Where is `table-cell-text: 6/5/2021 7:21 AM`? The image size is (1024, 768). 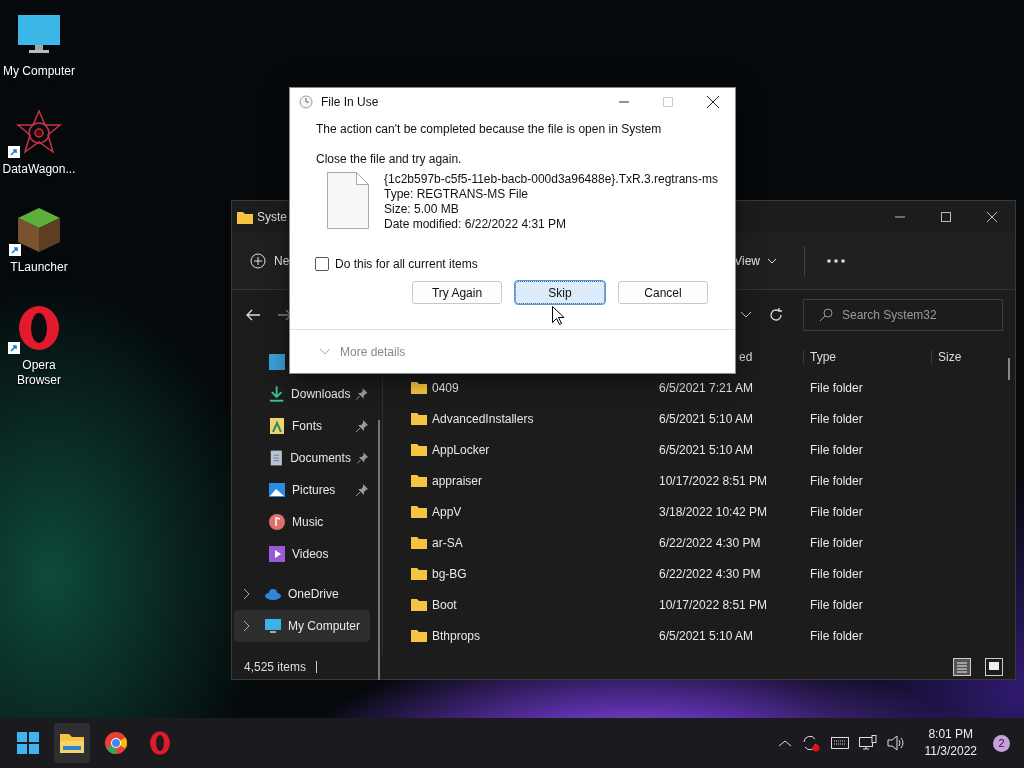 table-cell-text: 6/5/2021 7:21 AM is located at coordinates (707, 387).